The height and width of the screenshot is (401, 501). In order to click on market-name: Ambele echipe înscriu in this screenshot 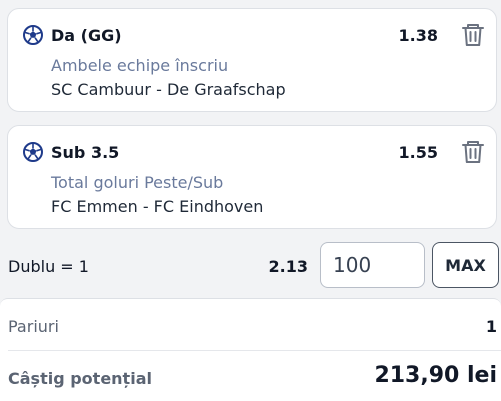, I will do `click(140, 65)`.